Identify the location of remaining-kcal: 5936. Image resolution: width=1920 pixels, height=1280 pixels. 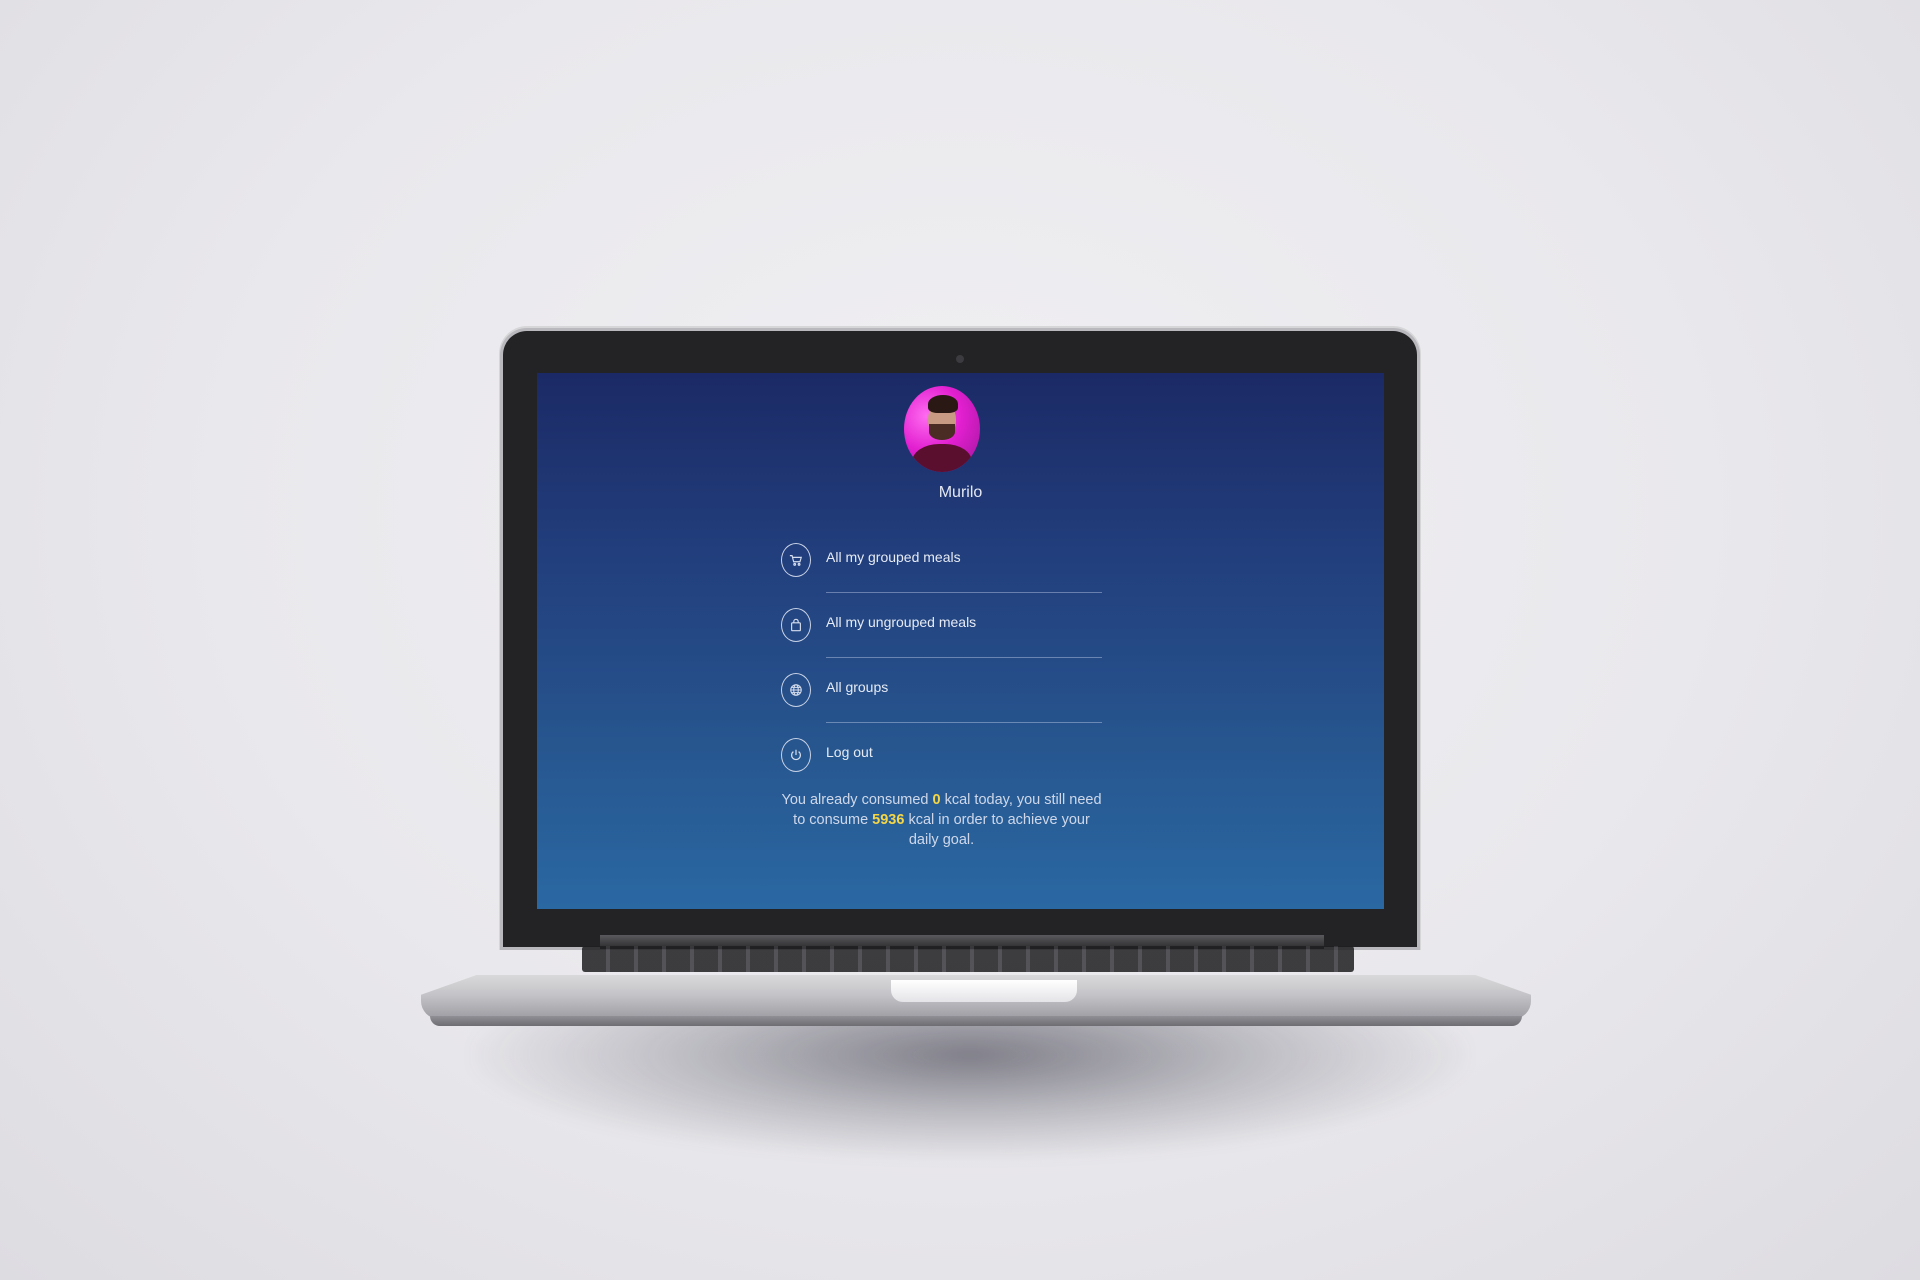
(888, 820).